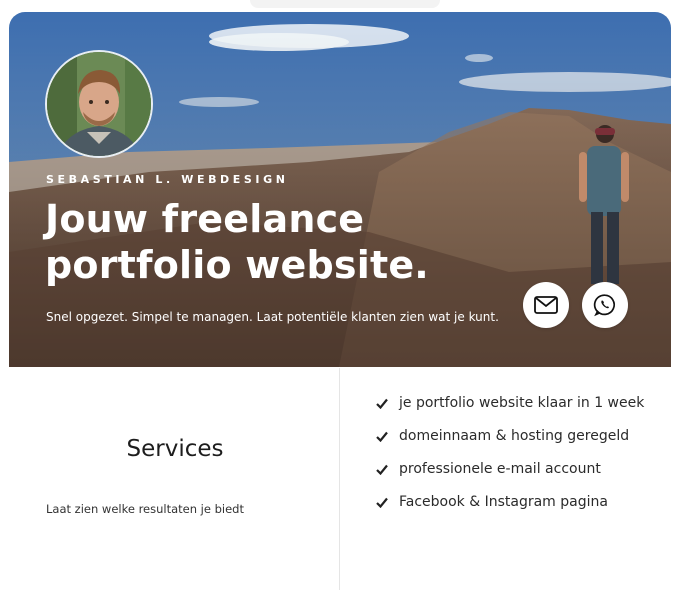  What do you see at coordinates (175, 449) in the screenshot?
I see `services-title: Services` at bounding box center [175, 449].